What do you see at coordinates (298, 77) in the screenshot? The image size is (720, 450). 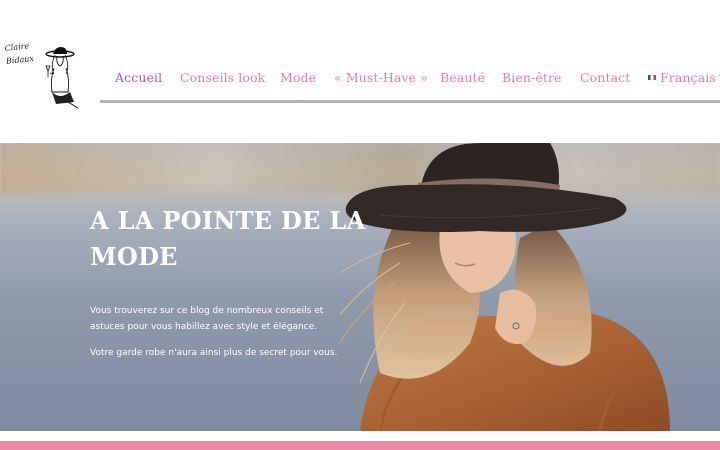 I see `nav-item-mode: Mode` at bounding box center [298, 77].